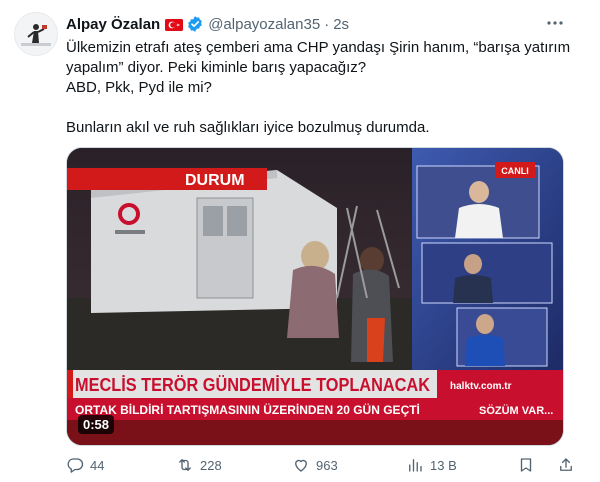 Image resolution: width=600 pixels, height=482 pixels. I want to click on author-handle: @alpayozalan35, so click(264, 24).